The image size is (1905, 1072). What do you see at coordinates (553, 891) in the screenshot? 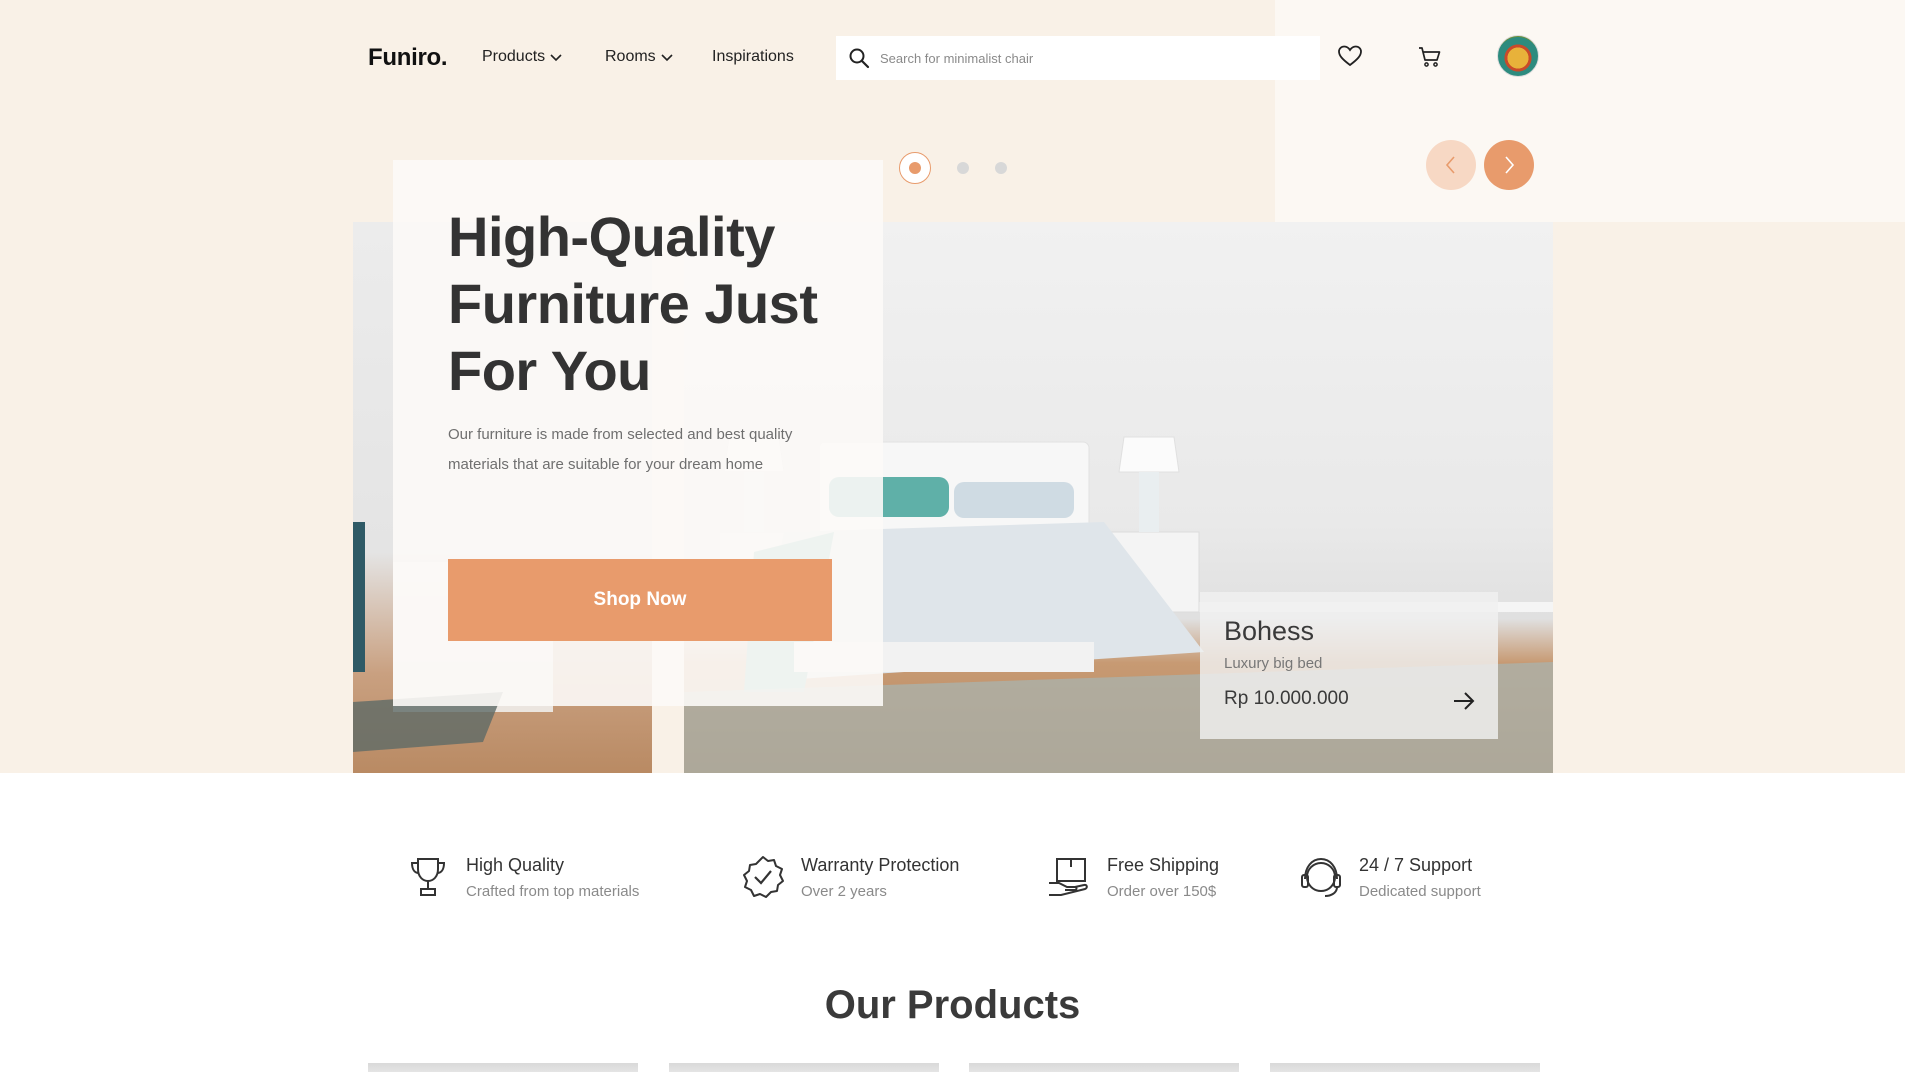
I see `feature-subtitle: Crafted from top materials` at bounding box center [553, 891].